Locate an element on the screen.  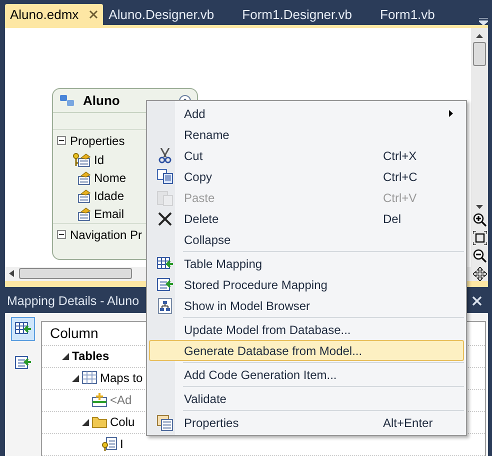
table-mapping-button is located at coordinates (23, 328).